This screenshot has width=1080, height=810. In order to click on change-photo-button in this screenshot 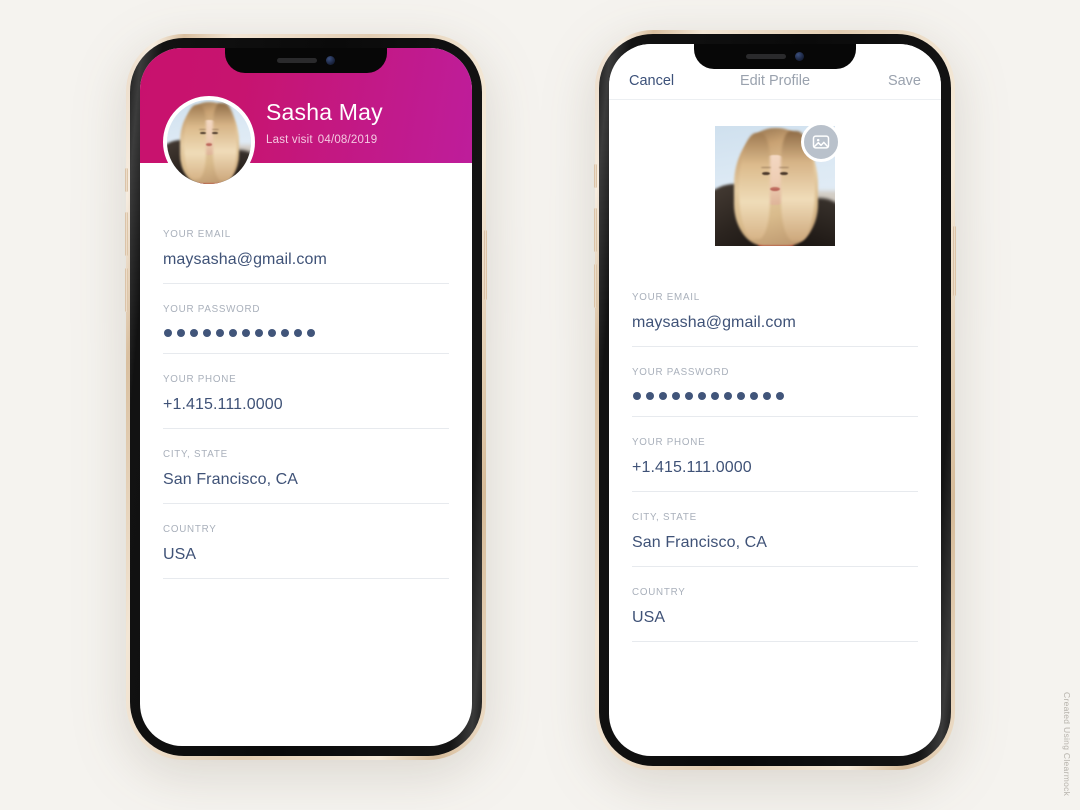, I will do `click(821, 142)`.